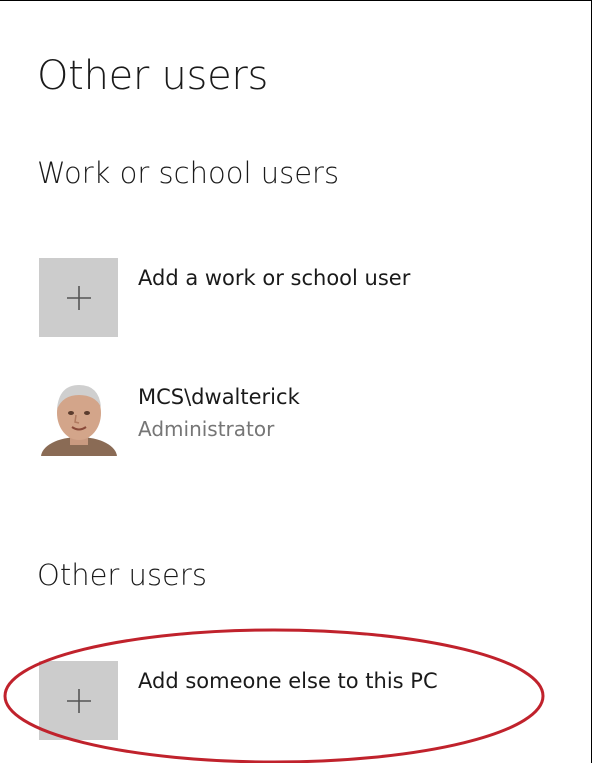 Image resolution: width=595 pixels, height=763 pixels. I want to click on user-name: MCS\dwalterick, so click(219, 397).